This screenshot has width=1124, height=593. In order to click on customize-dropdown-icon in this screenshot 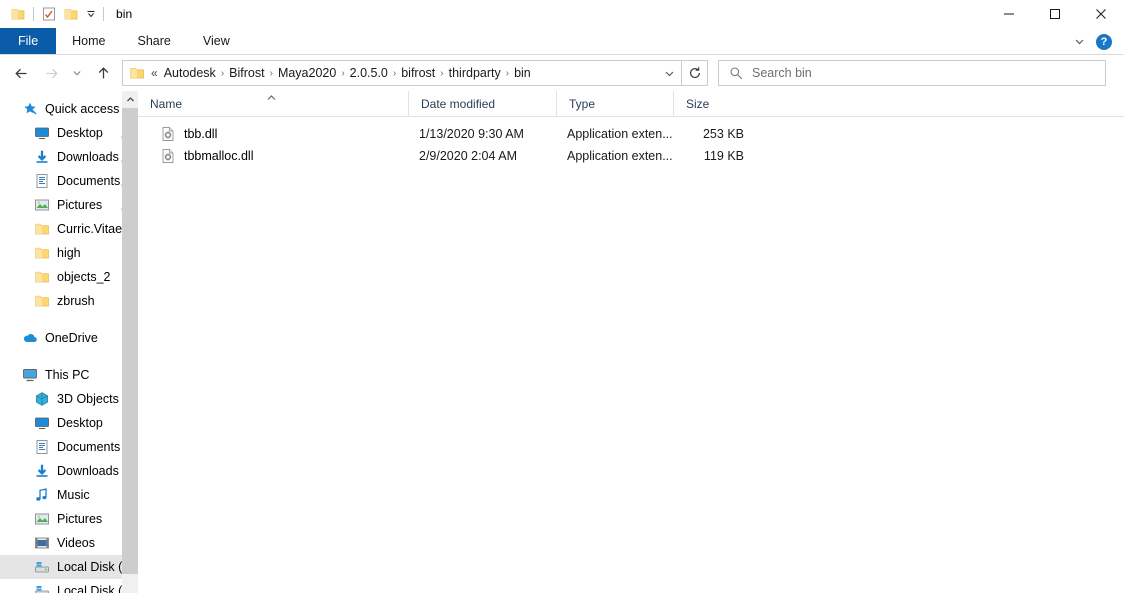, I will do `click(90, 14)`.